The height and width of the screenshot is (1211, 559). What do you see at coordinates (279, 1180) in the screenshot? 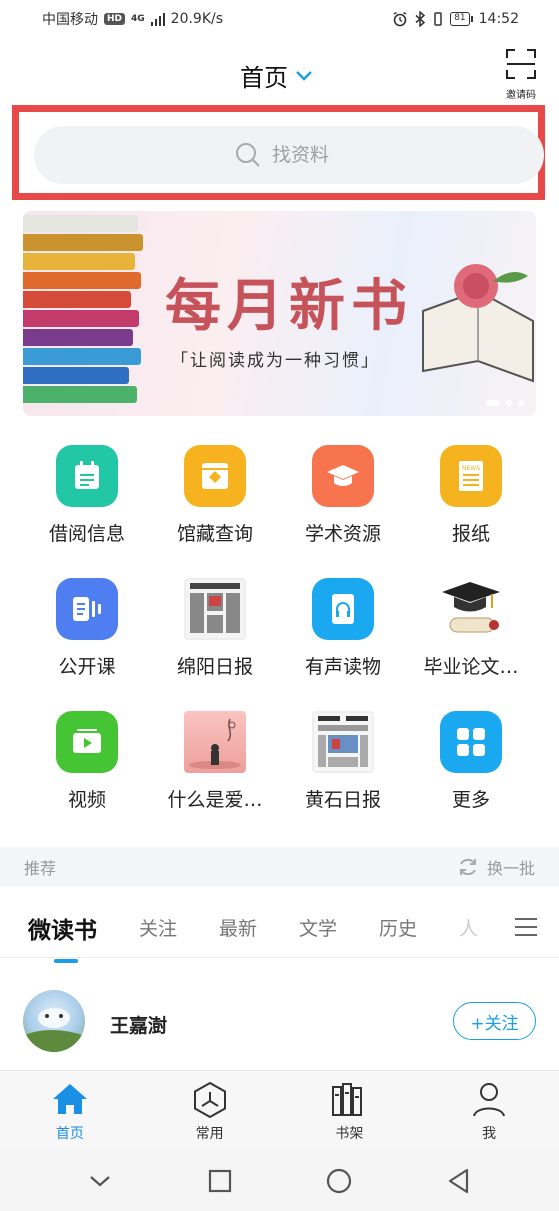
I see `system-nav-bar` at bounding box center [279, 1180].